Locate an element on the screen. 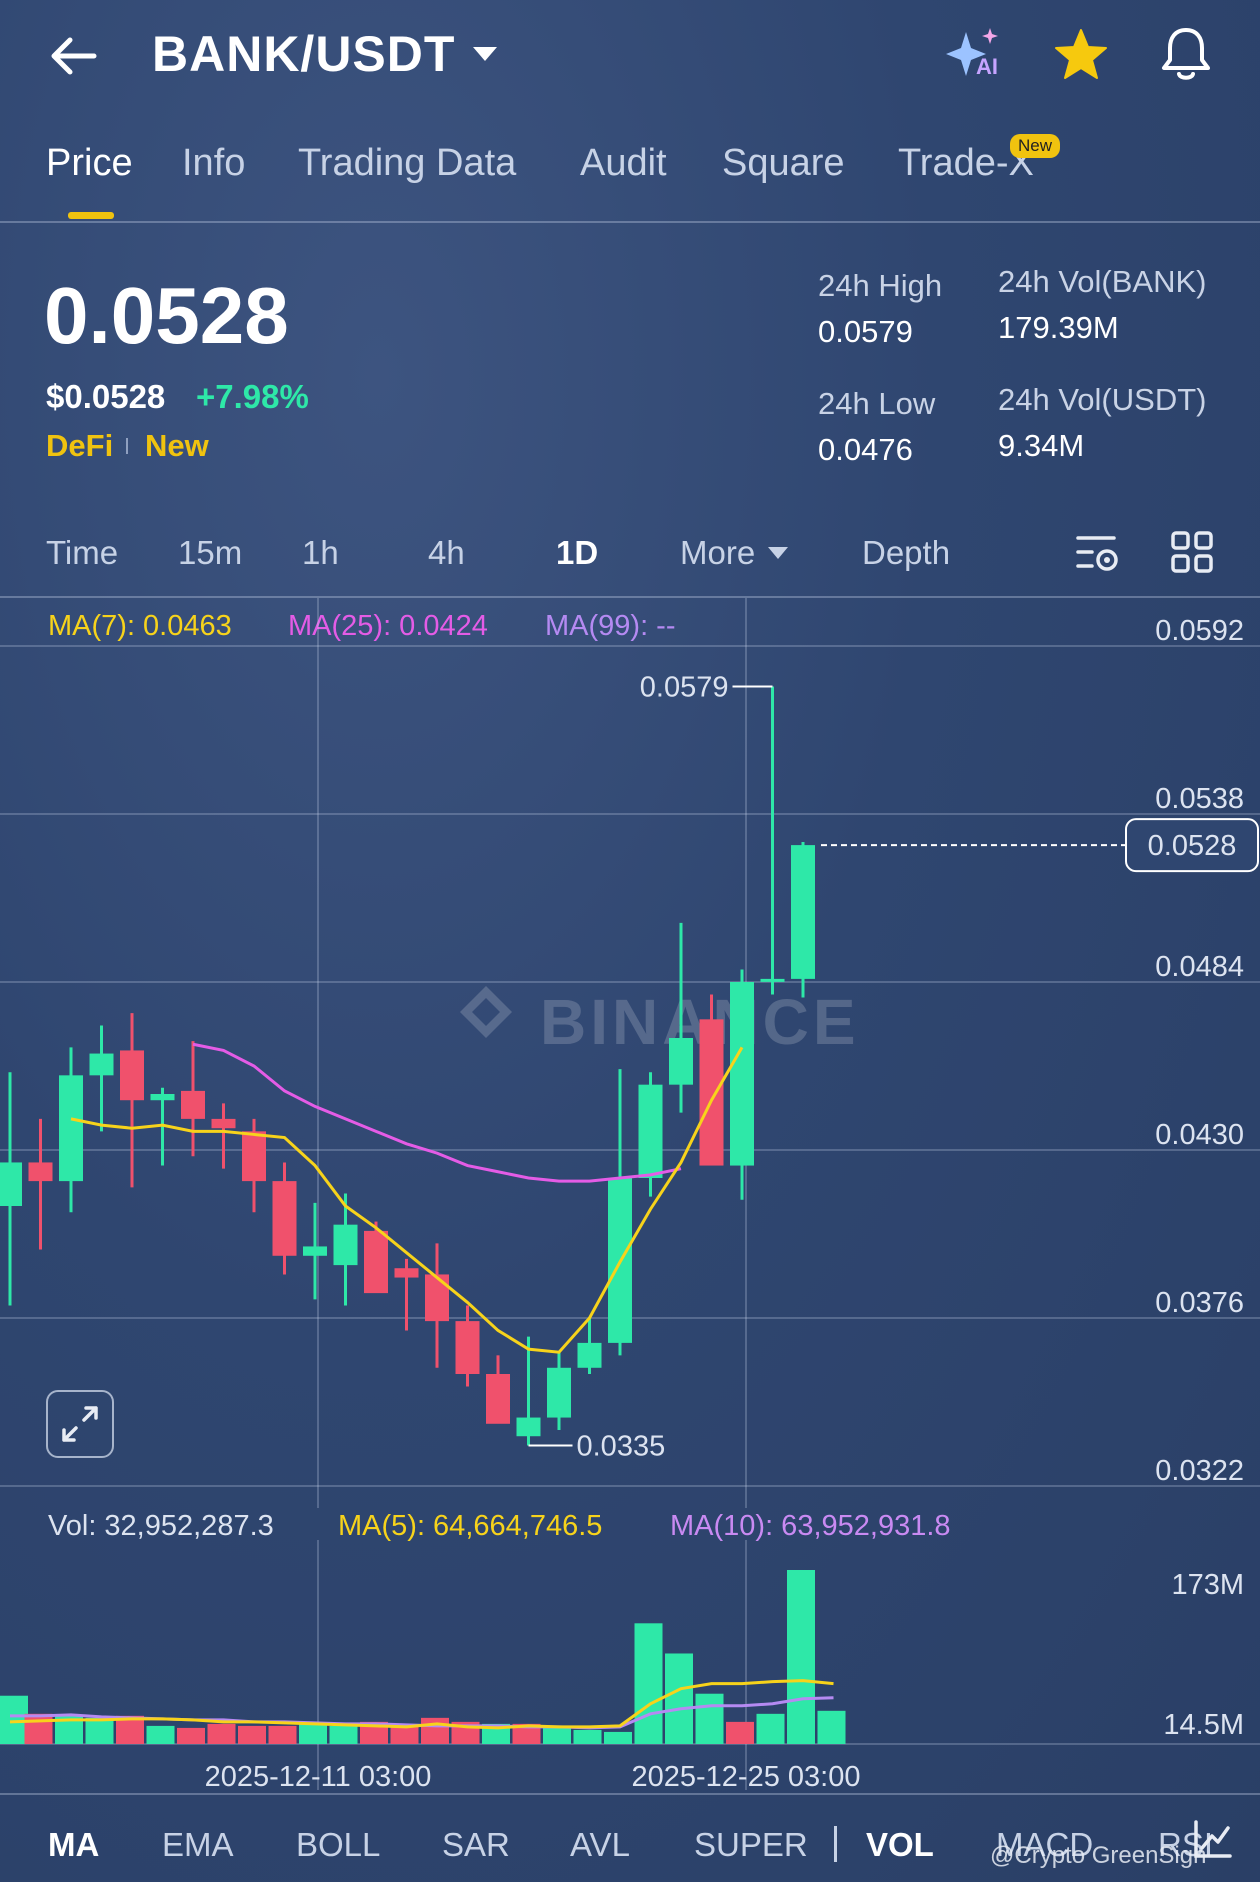 The height and width of the screenshot is (1882, 1260). back-button is located at coordinates (74, 56).